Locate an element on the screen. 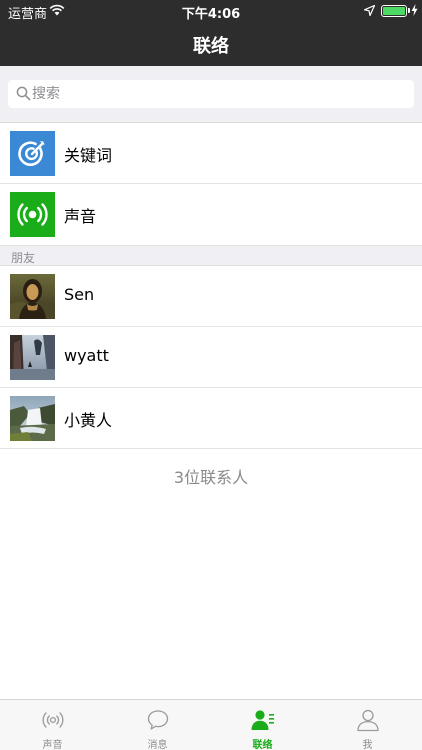 This screenshot has width=422, height=750. section-title: 朋友 is located at coordinates (23, 258).